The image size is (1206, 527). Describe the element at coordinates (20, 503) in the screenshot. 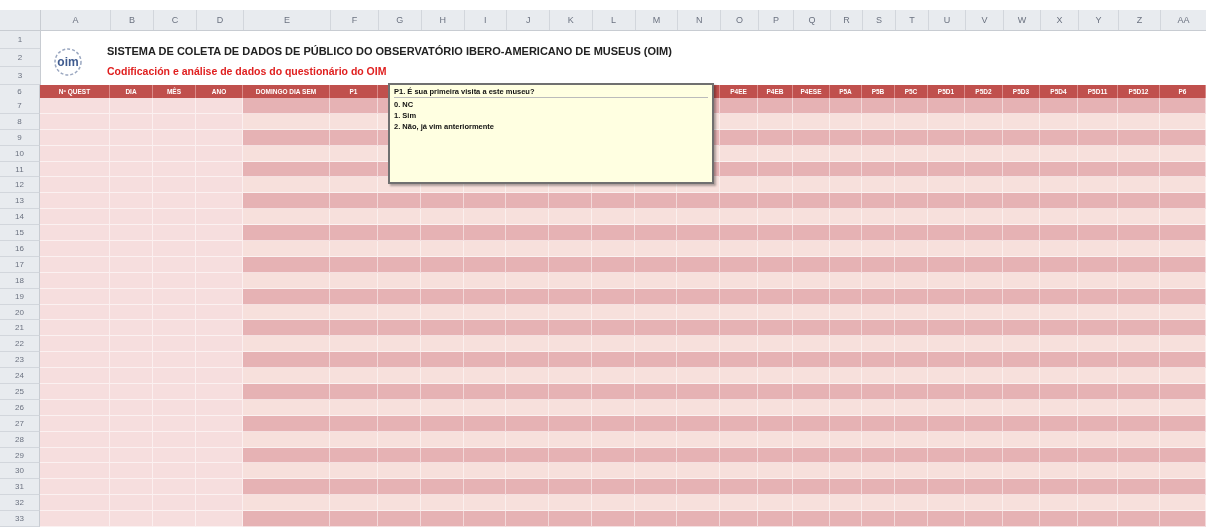

I see `row-number: 32` at that location.